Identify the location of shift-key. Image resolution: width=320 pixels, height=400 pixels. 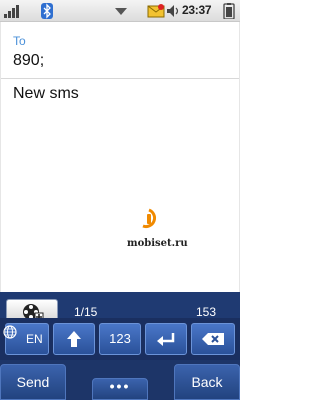
(74, 339).